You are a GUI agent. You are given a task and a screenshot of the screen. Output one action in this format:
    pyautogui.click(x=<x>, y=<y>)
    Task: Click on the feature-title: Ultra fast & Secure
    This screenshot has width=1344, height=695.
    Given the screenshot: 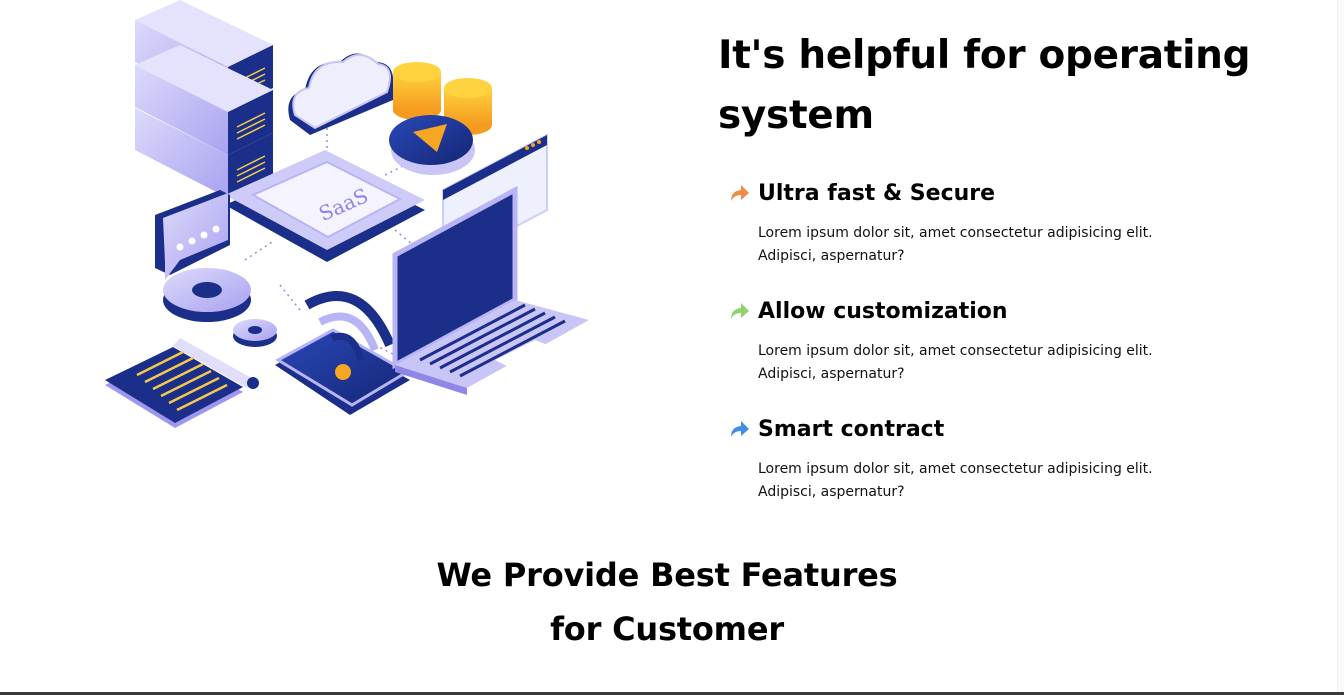 What is the action you would take?
    pyautogui.click(x=877, y=193)
    